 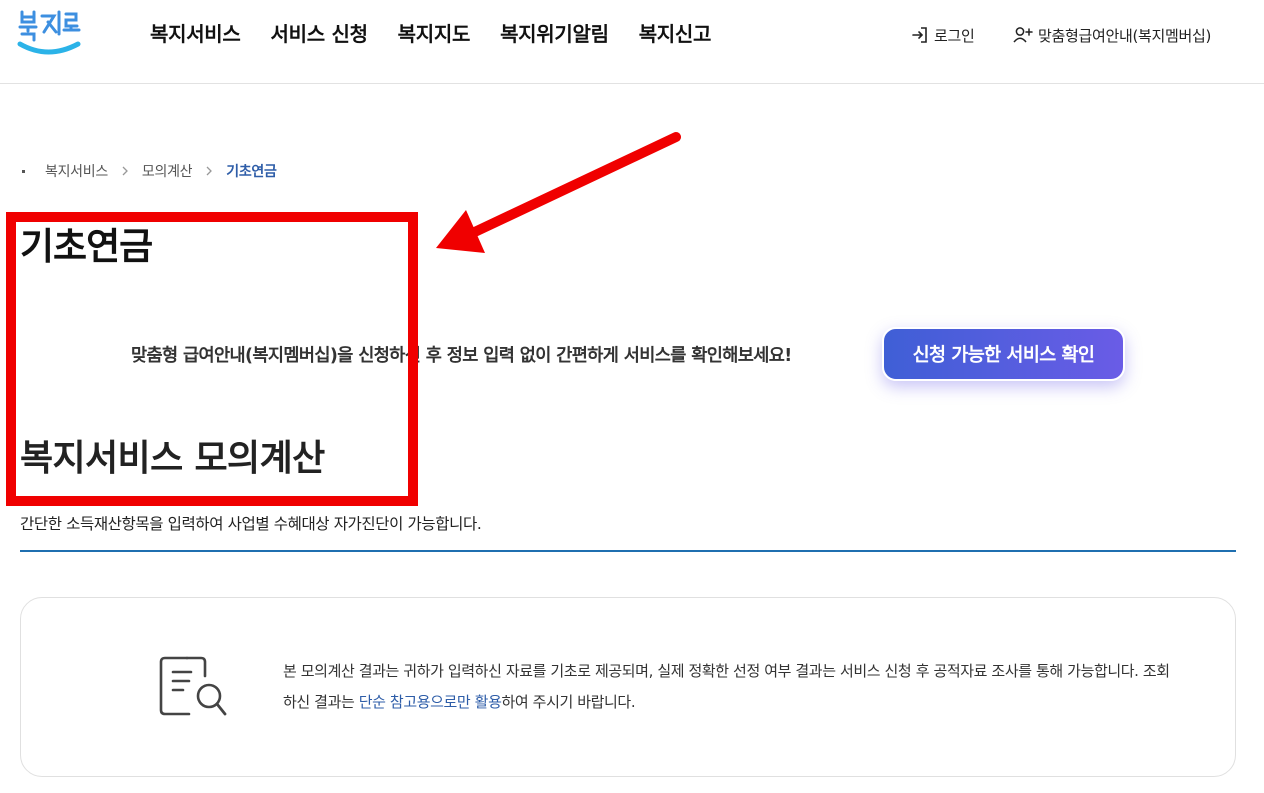 What do you see at coordinates (195, 32) in the screenshot?
I see `nav-item-welfare-service: 복지서비스` at bounding box center [195, 32].